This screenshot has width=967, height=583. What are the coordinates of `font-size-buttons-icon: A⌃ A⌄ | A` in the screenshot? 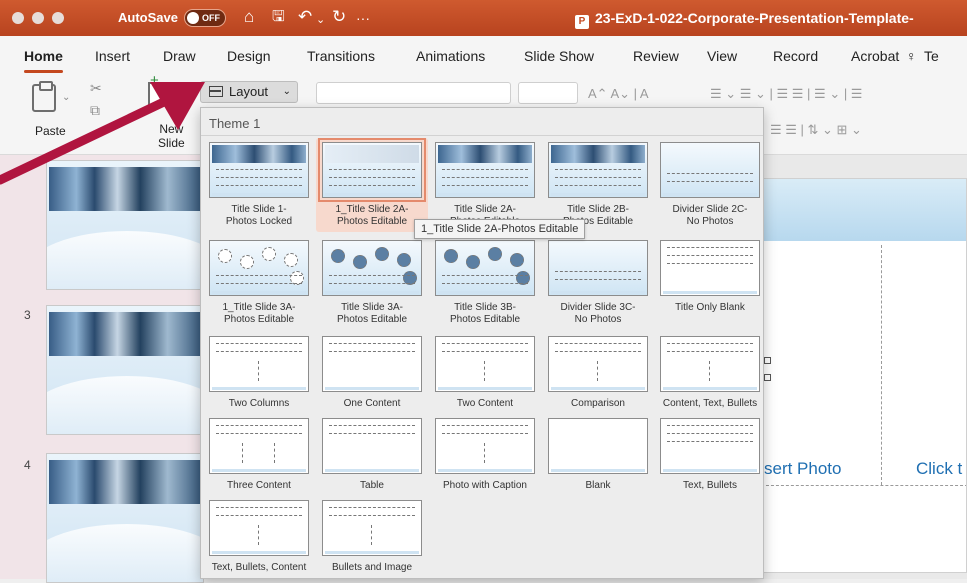 It's located at (618, 94).